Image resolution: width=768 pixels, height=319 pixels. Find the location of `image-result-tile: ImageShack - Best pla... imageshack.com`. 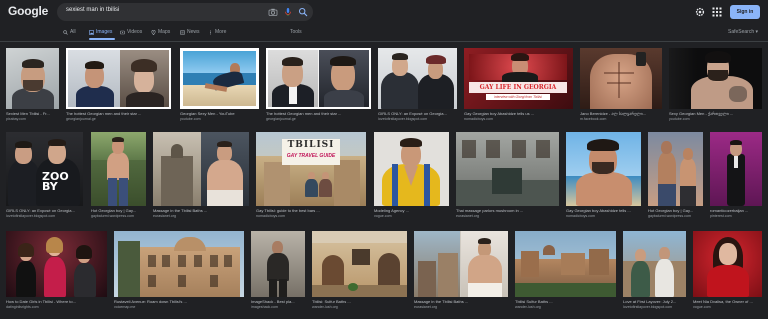

image-result-tile: ImageShack - Best pla... imageshack.com is located at coordinates (278, 273).